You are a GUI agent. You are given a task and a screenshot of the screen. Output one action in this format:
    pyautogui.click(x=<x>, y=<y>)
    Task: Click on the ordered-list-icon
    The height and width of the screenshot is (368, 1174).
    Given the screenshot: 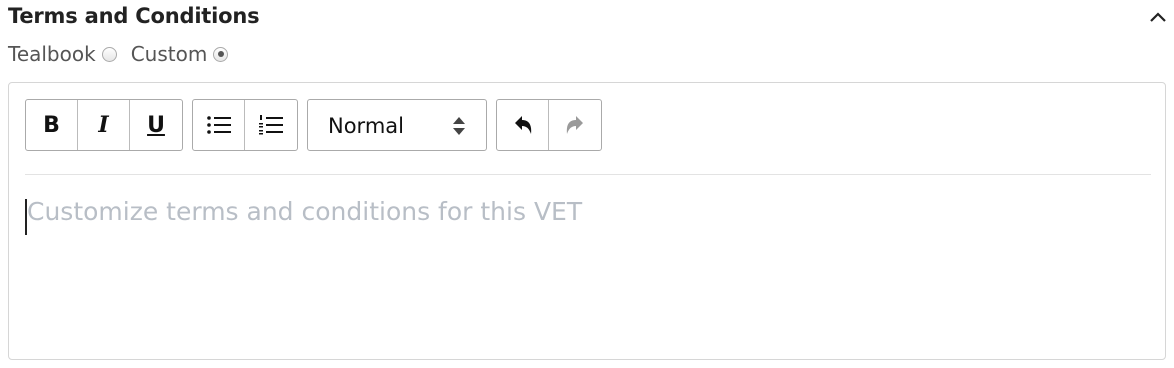 What is the action you would take?
    pyautogui.click(x=271, y=125)
    